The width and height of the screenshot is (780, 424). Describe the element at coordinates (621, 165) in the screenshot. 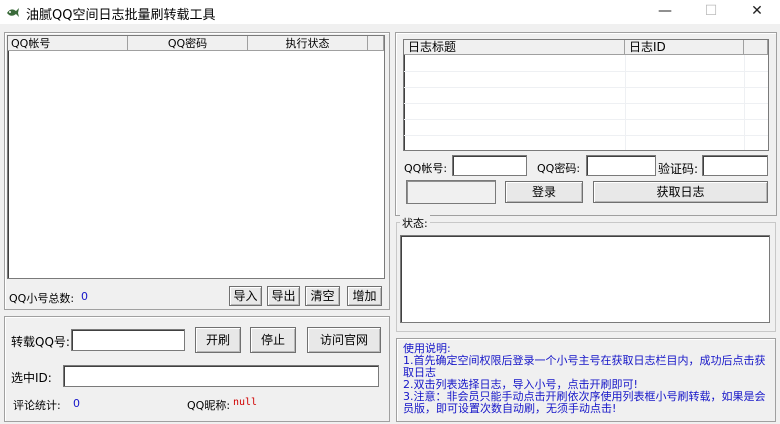

I see `login-password-input` at that location.